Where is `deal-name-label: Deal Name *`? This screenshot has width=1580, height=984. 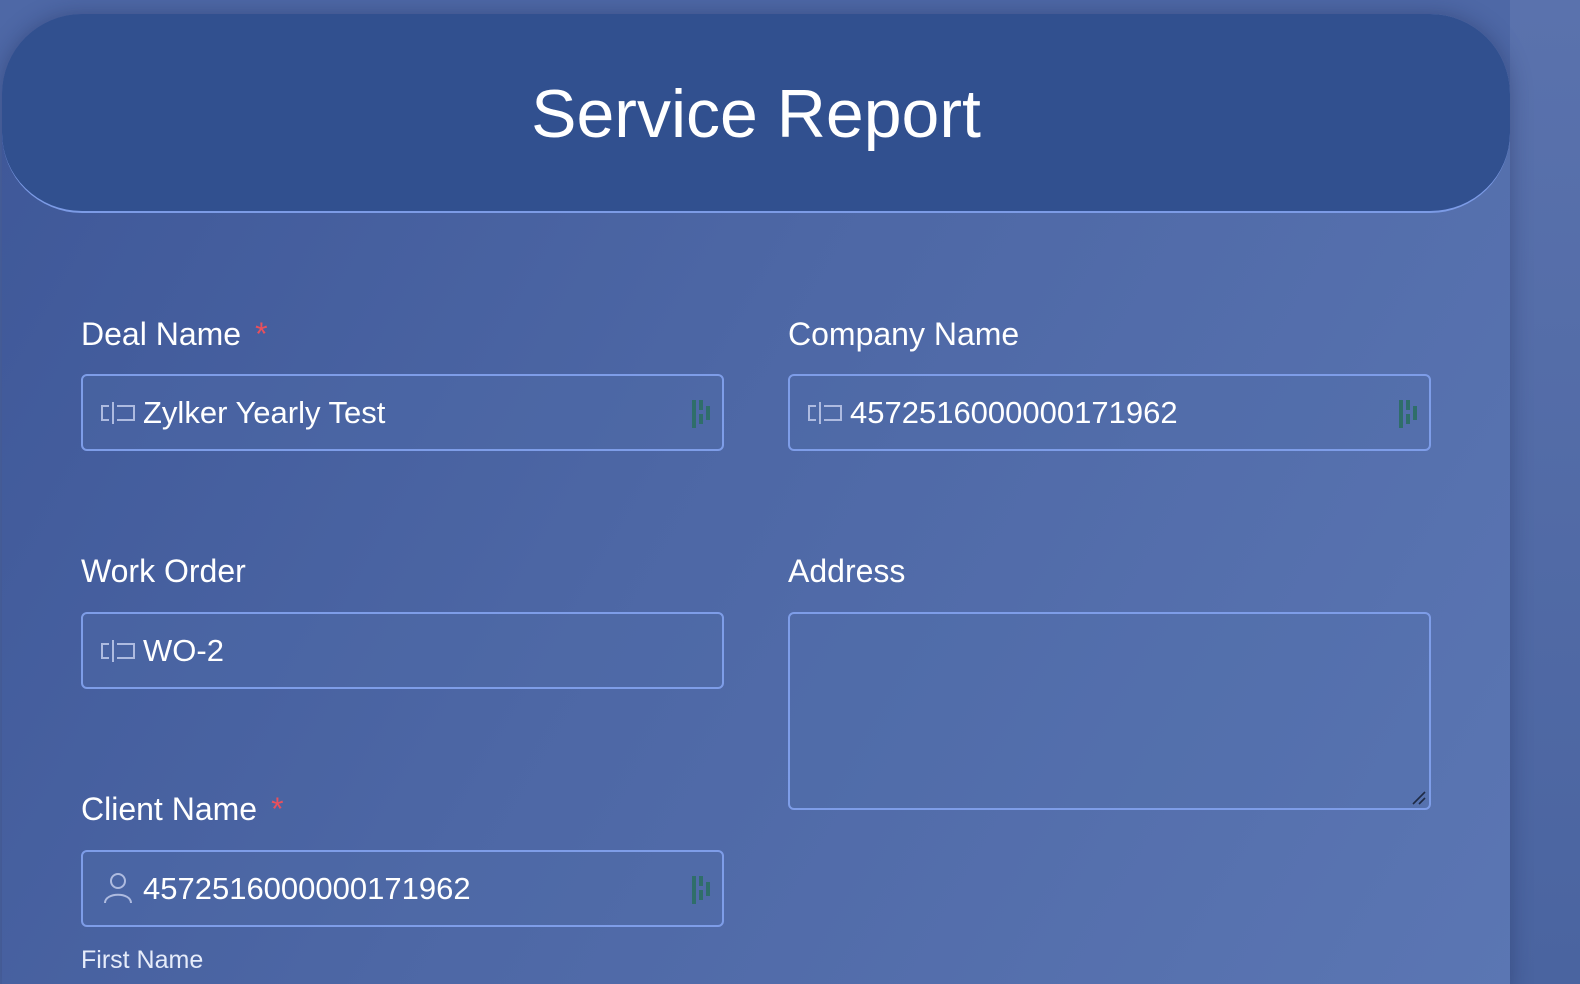
deal-name-label: Deal Name * is located at coordinates (174, 334).